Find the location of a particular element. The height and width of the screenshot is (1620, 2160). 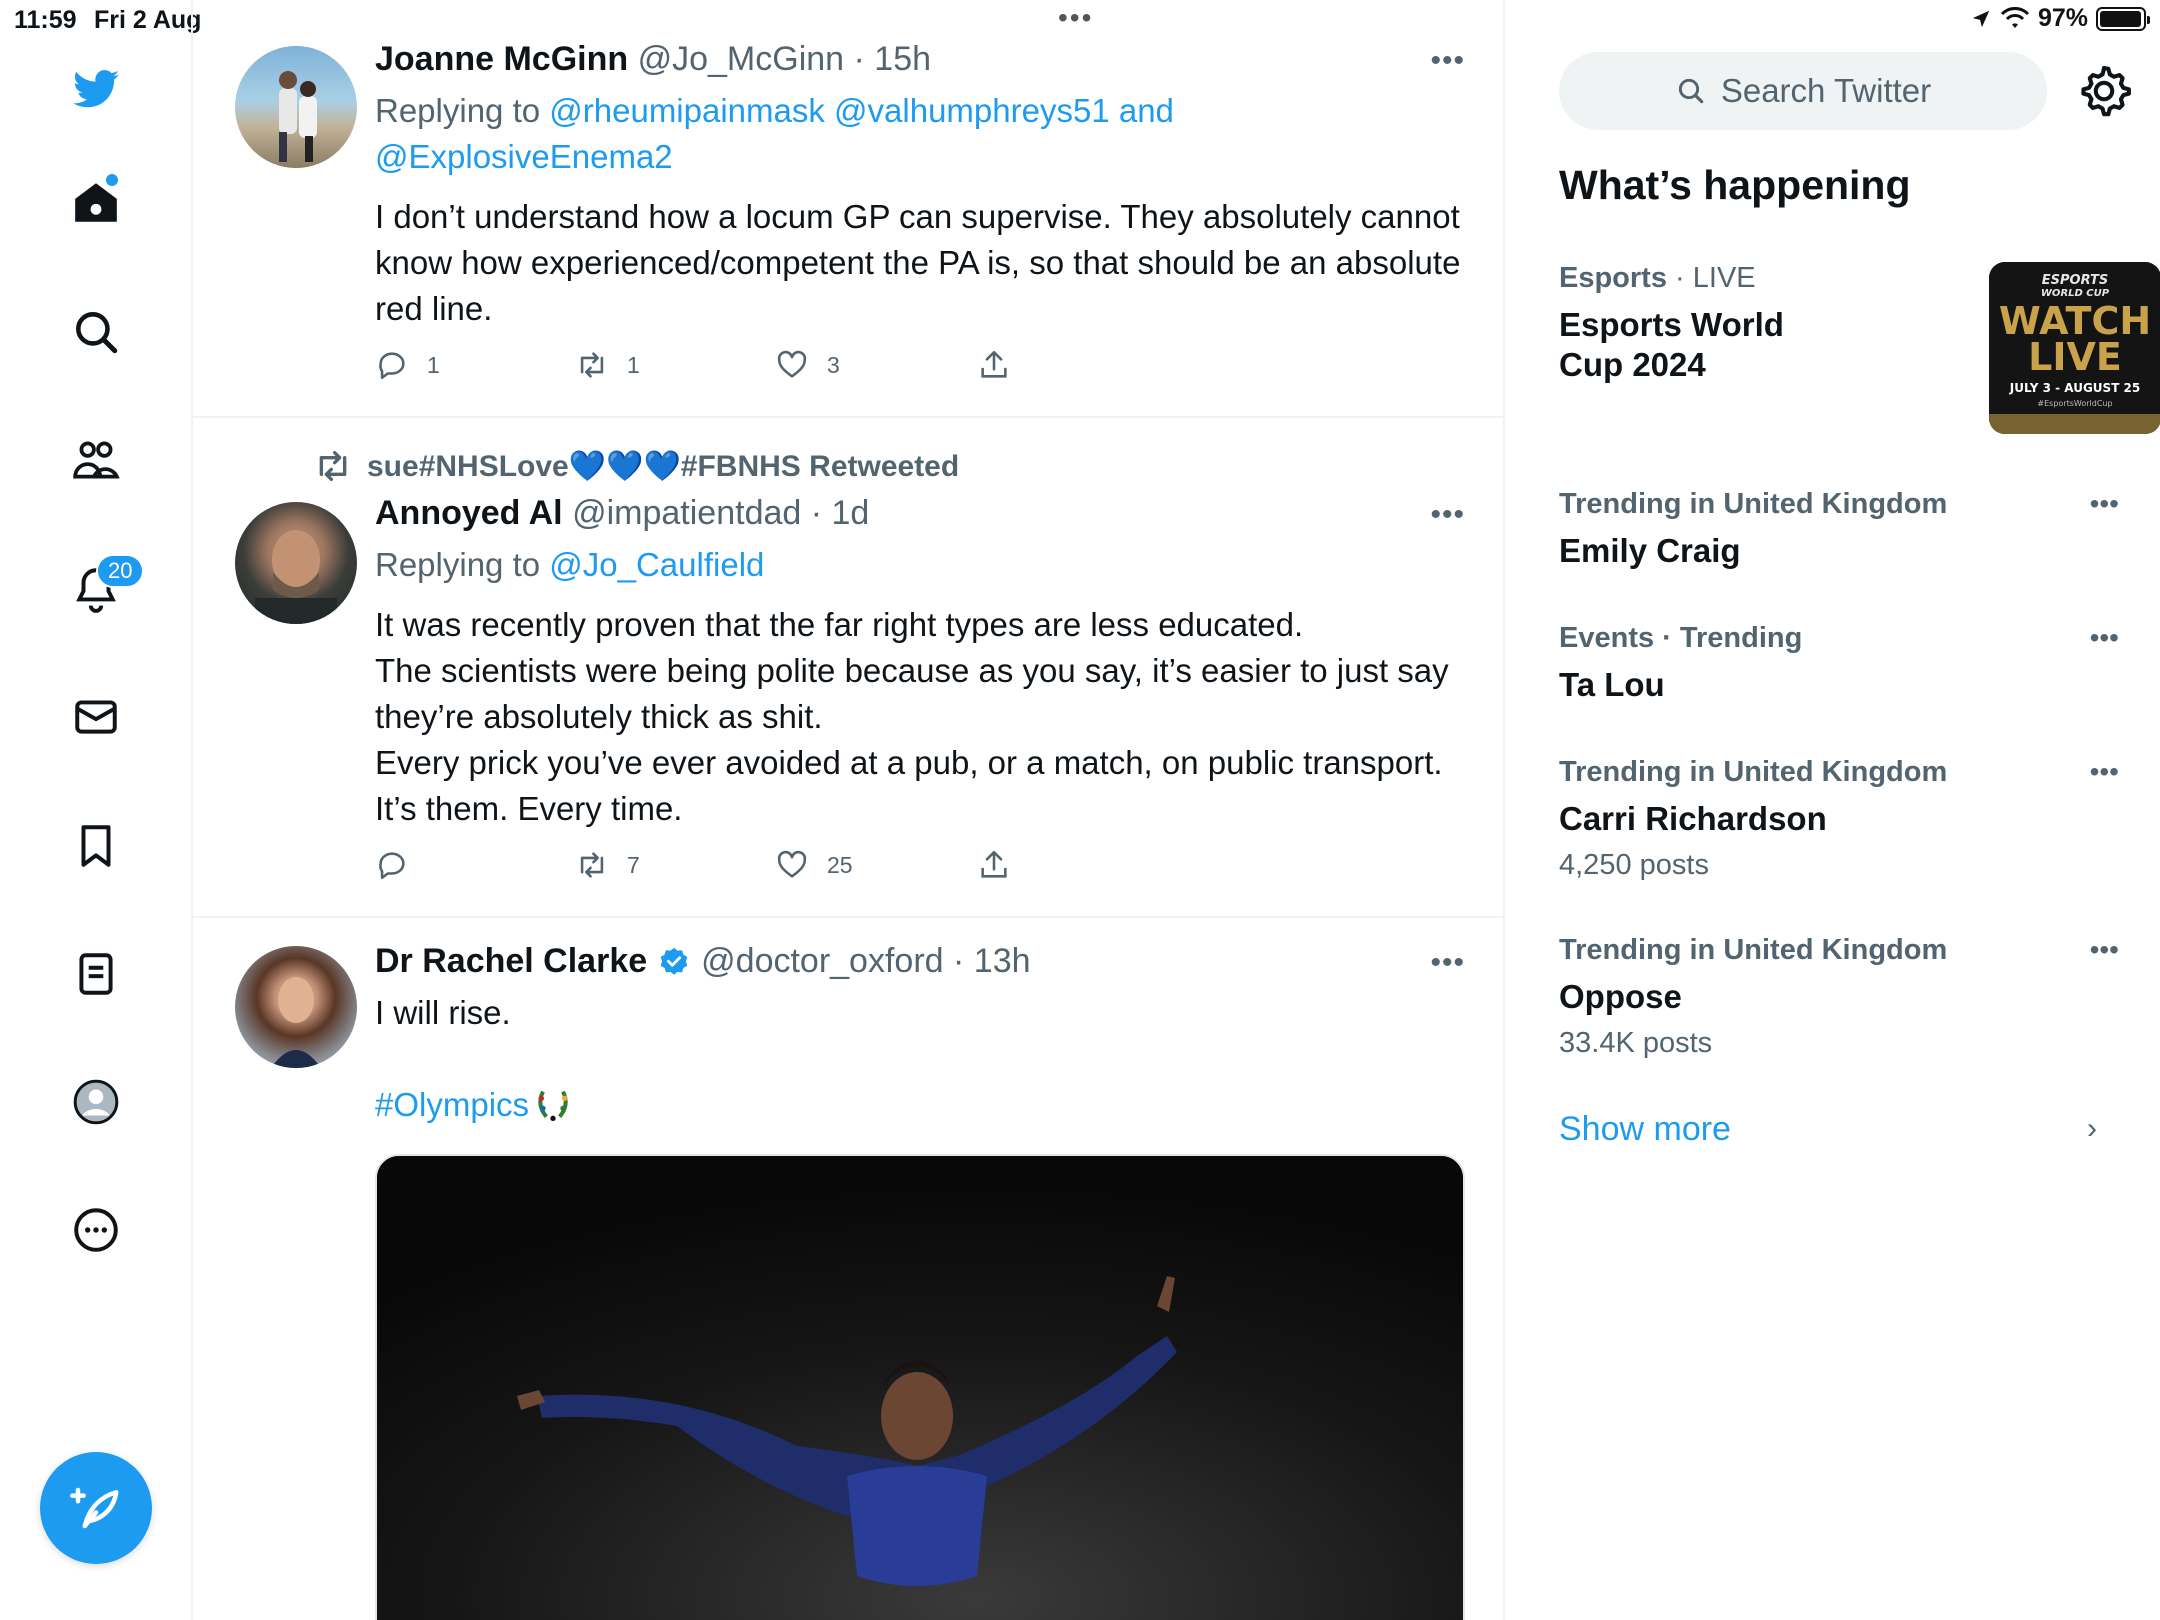

replying-to-handles: @Jo_Caulfield is located at coordinates (656, 564).